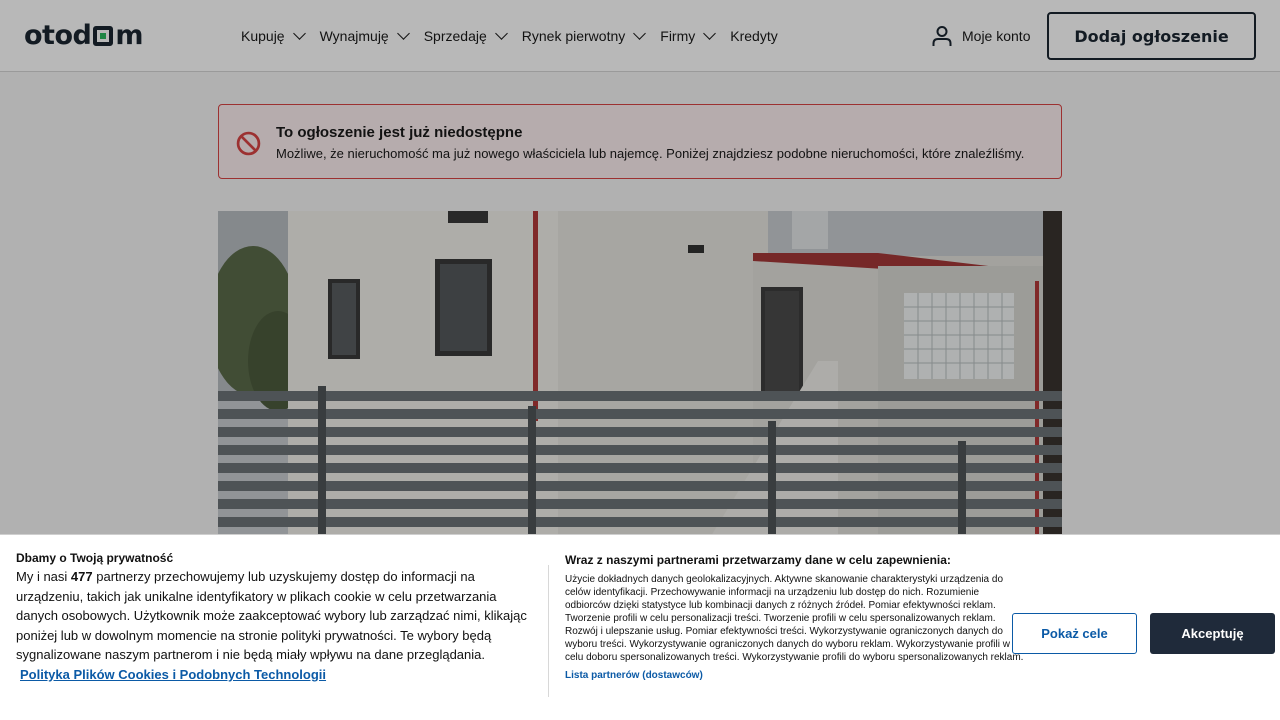  I want to click on account-label: Moje konto, so click(996, 36).